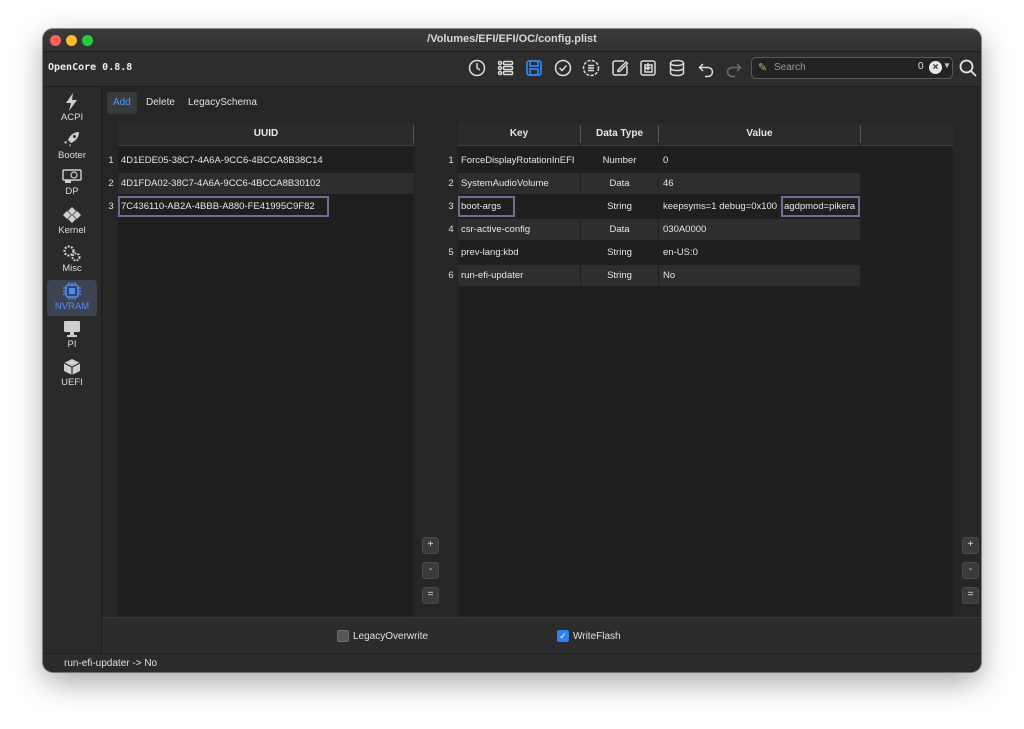  Describe the element at coordinates (430, 595) in the screenshot. I see `uuid-equal-button: =` at that location.